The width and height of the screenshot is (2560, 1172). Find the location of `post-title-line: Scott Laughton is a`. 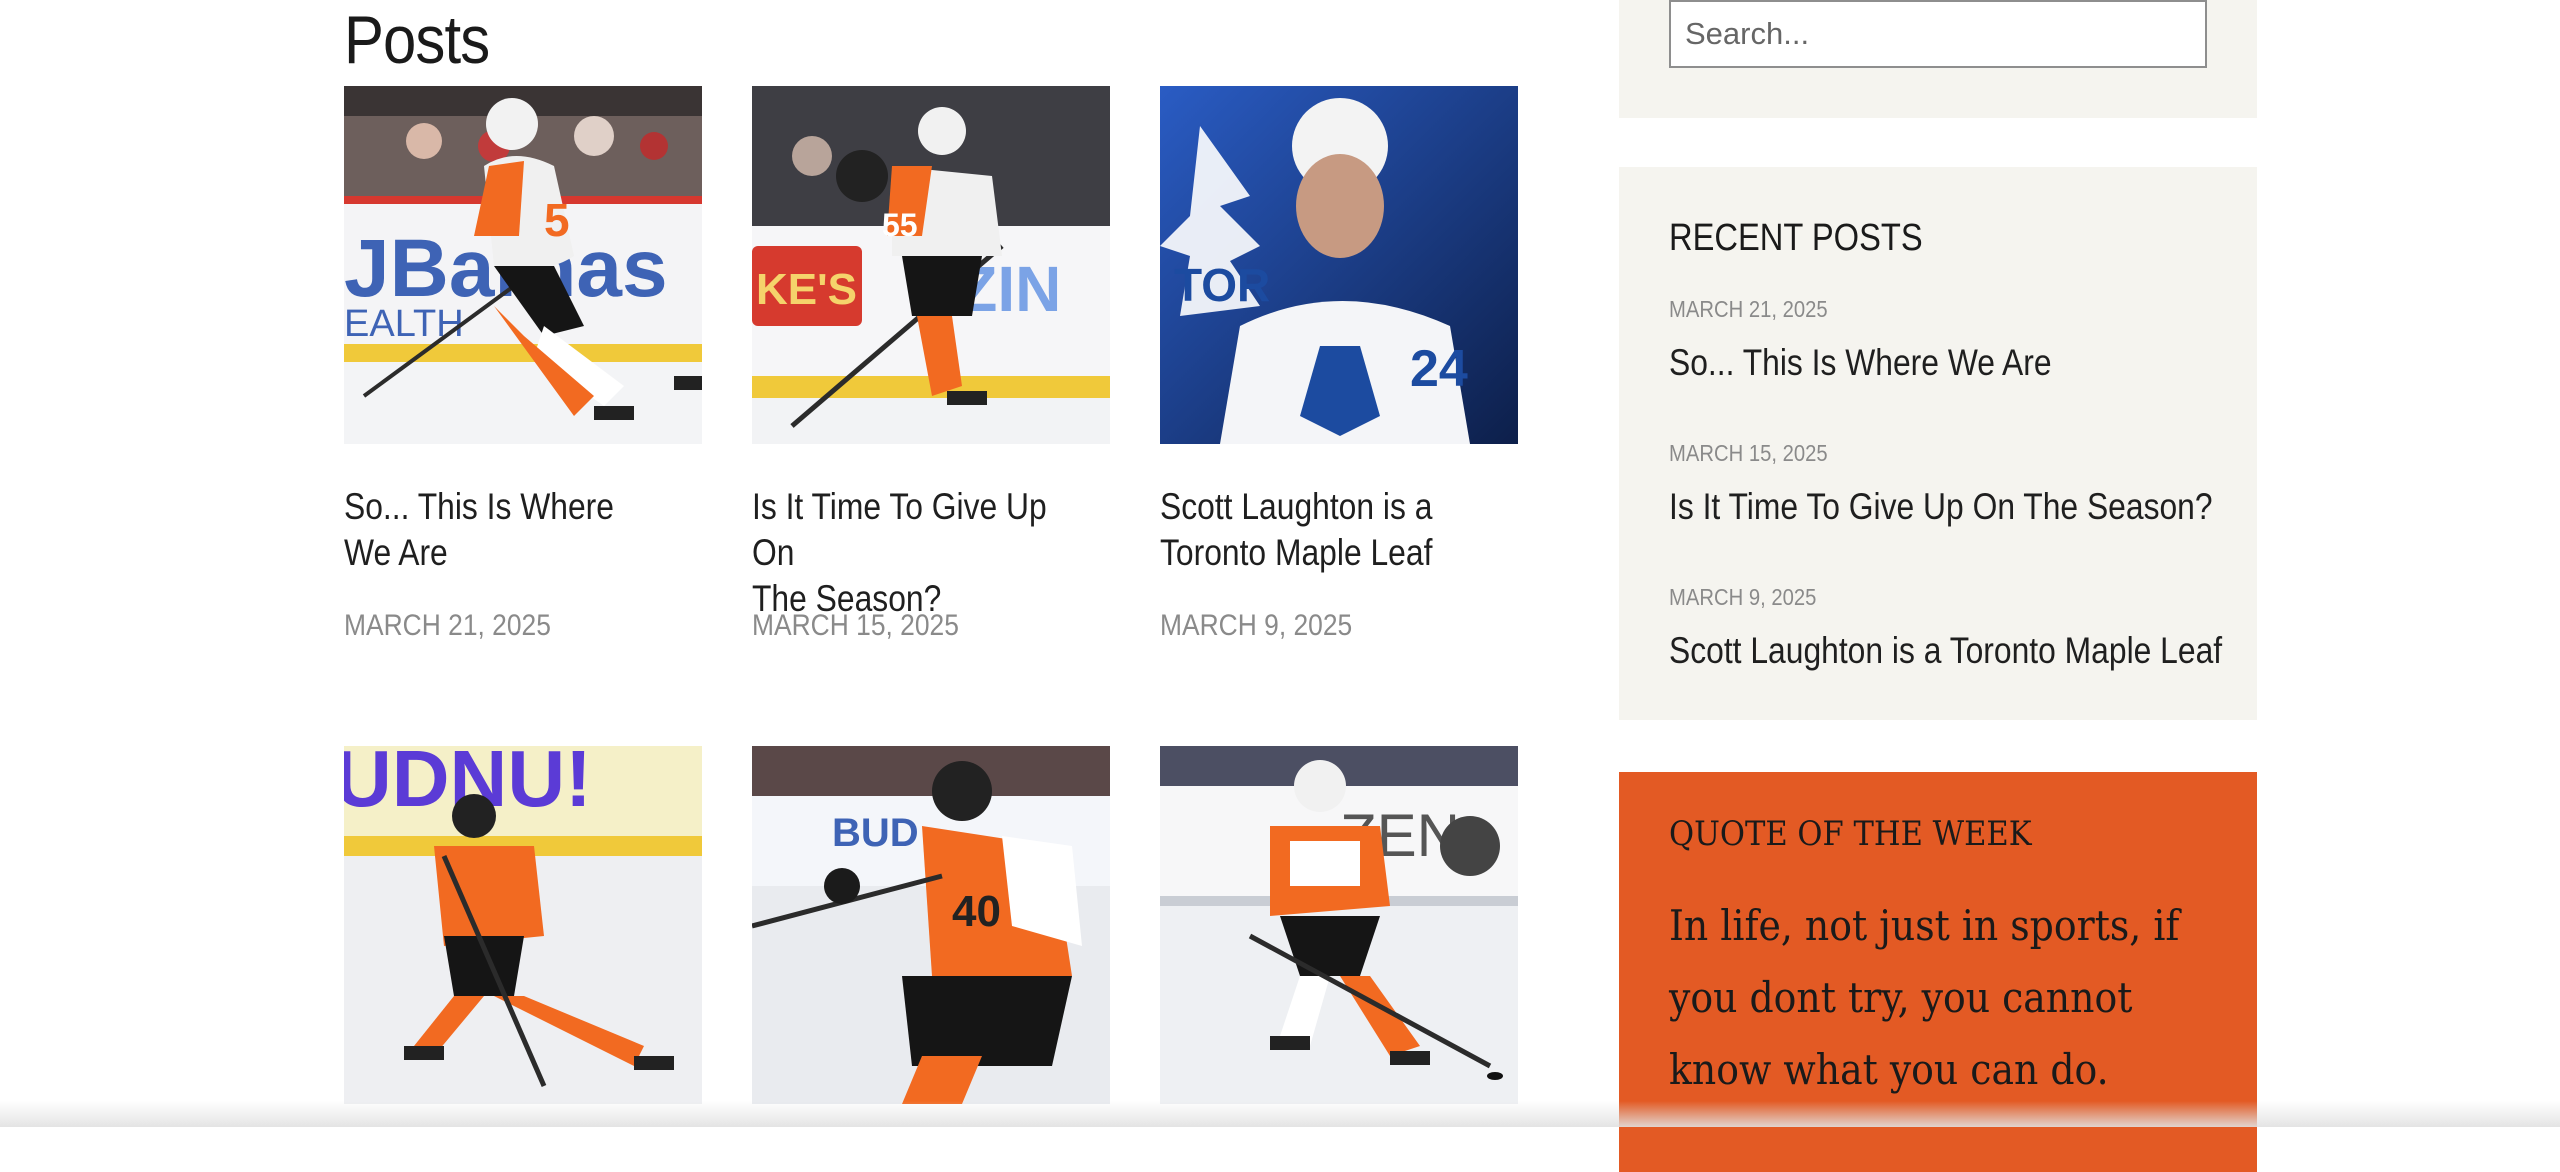

post-title-line: Scott Laughton is a is located at coordinates (1296, 506).